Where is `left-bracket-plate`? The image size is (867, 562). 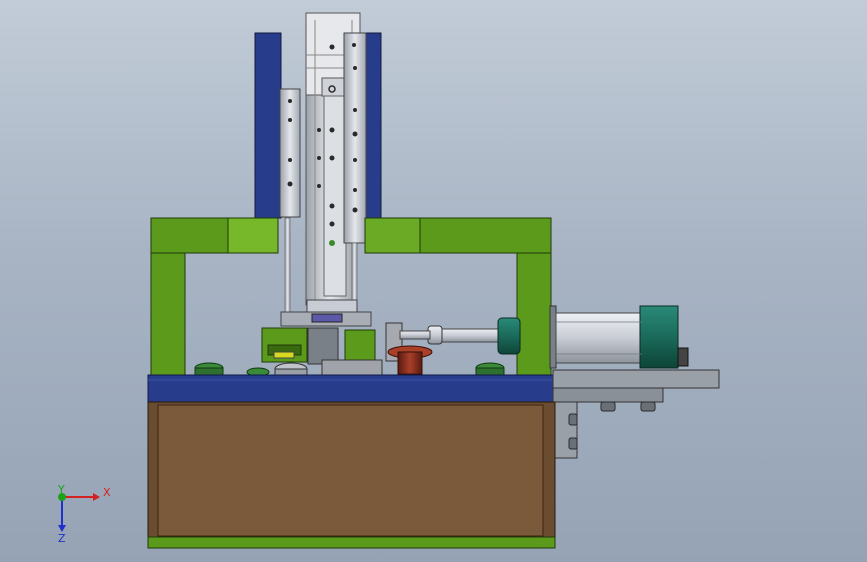
left-bracket-plate is located at coordinates (290, 153).